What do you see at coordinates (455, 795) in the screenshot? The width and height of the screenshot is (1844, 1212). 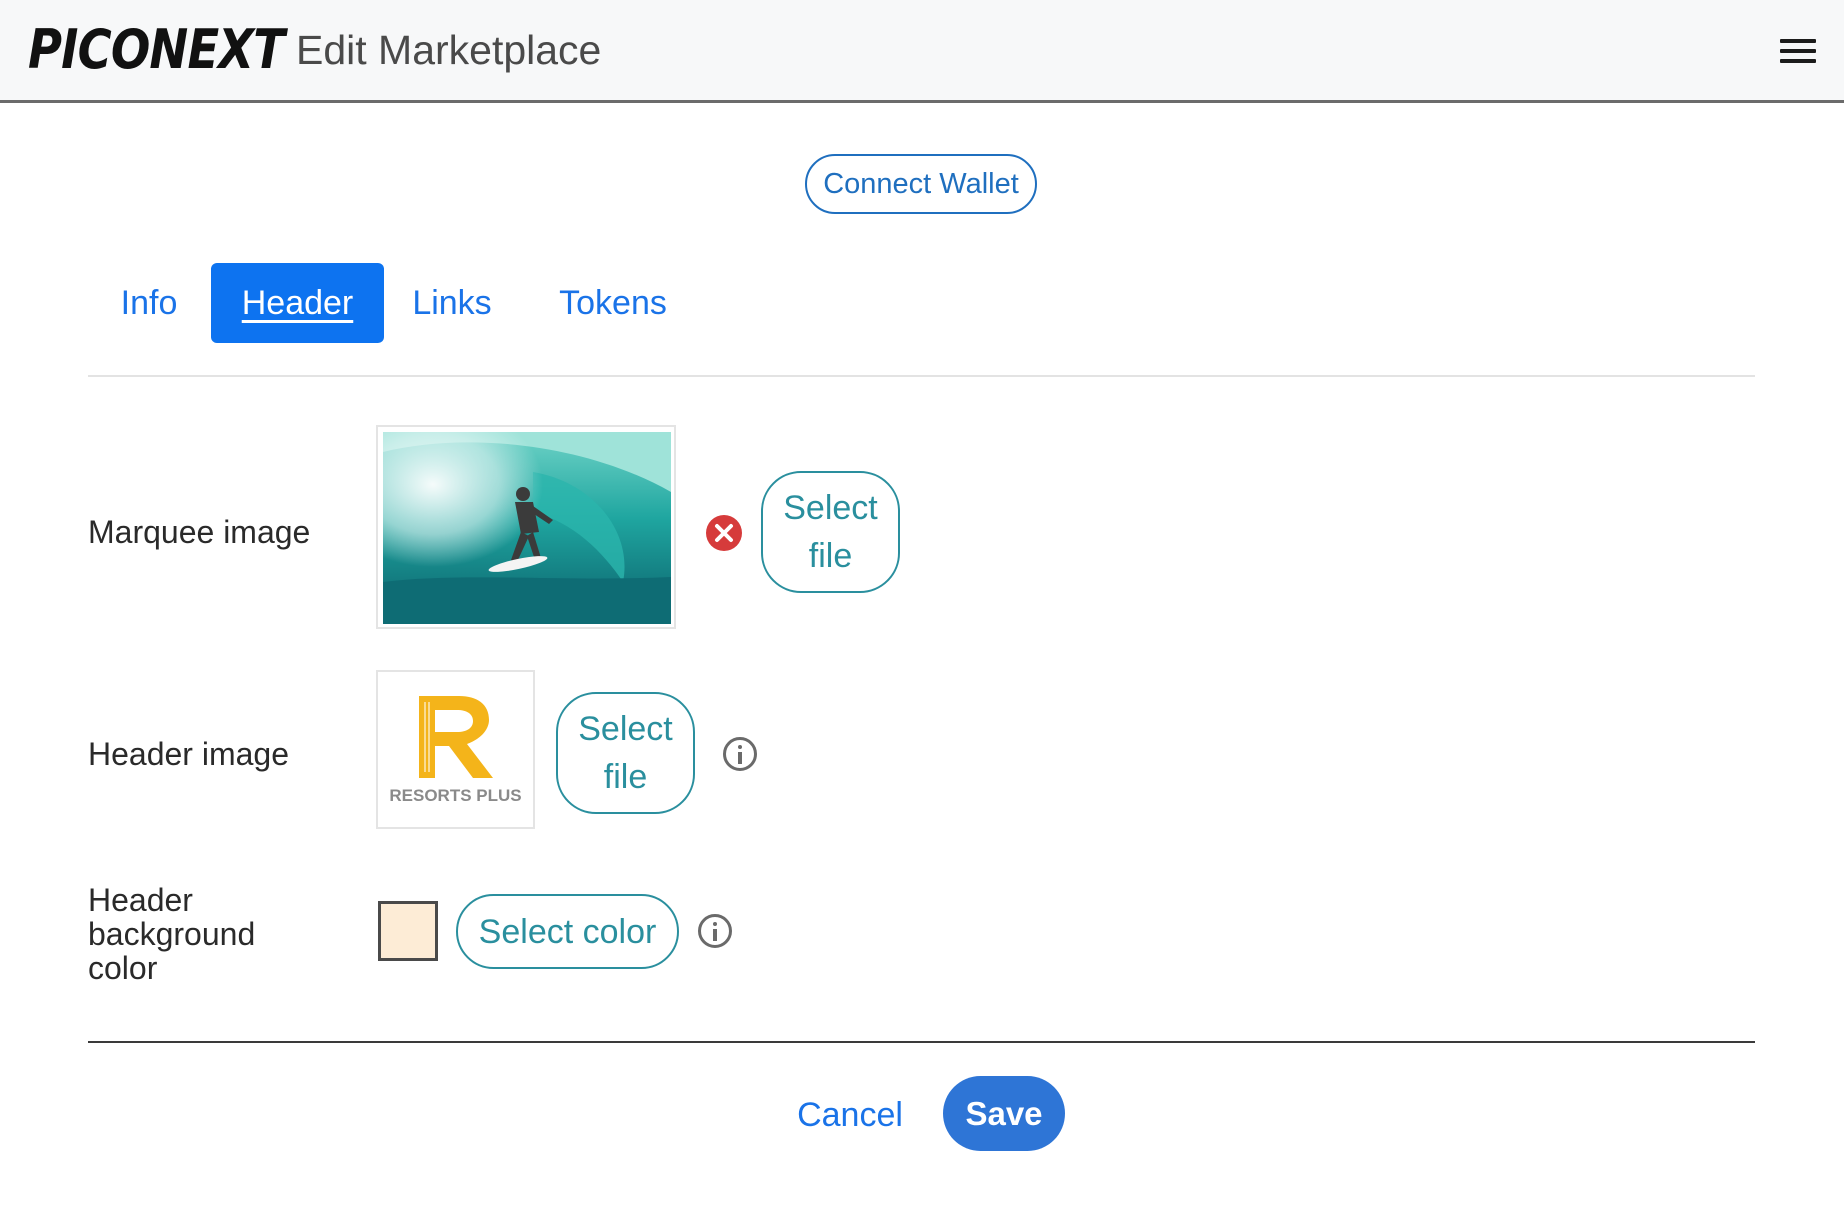 I see `resorts-plus-caption: RESORTS PLUS` at bounding box center [455, 795].